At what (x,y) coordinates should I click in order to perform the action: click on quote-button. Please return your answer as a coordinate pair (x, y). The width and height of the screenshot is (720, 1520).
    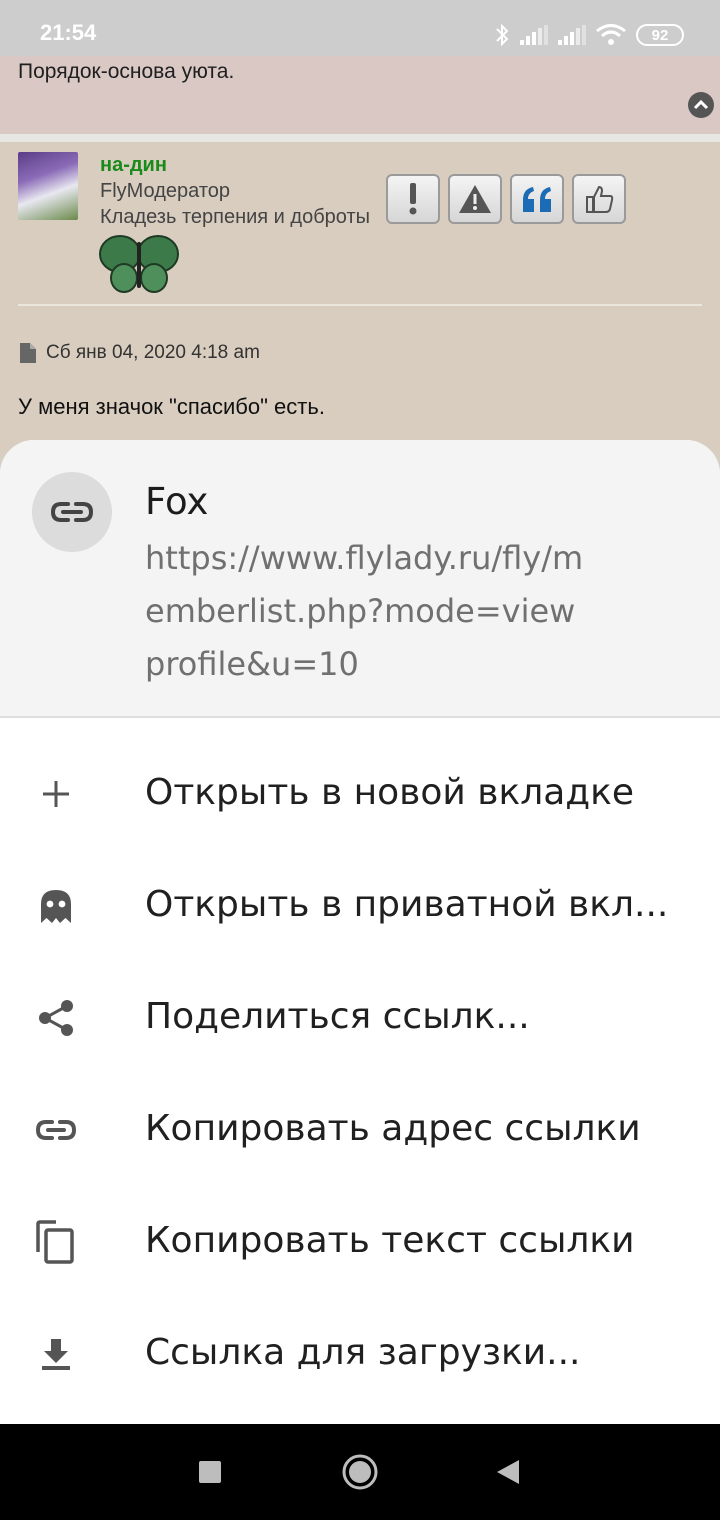
    Looking at the image, I should click on (537, 199).